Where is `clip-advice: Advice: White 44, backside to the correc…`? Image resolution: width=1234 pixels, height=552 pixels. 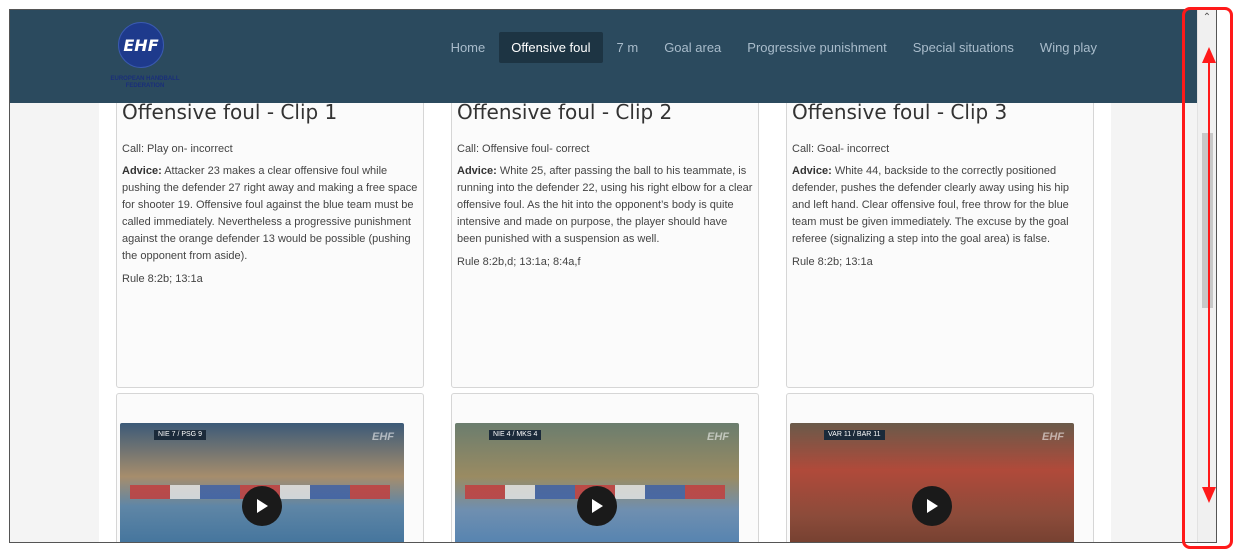
clip-advice: Advice: White 44, backside to the correc… is located at coordinates (940, 217).